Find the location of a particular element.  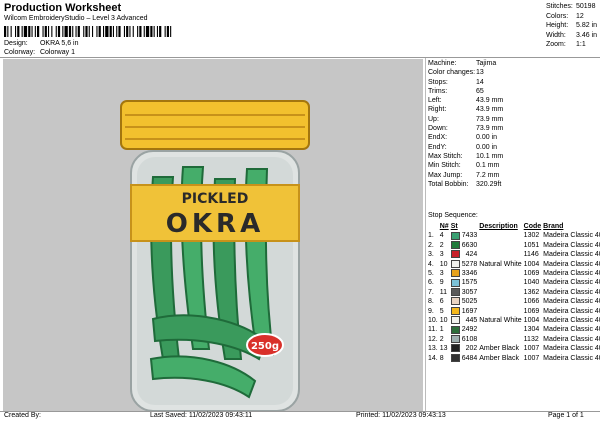

row-number: 5. is located at coordinates (431, 274).